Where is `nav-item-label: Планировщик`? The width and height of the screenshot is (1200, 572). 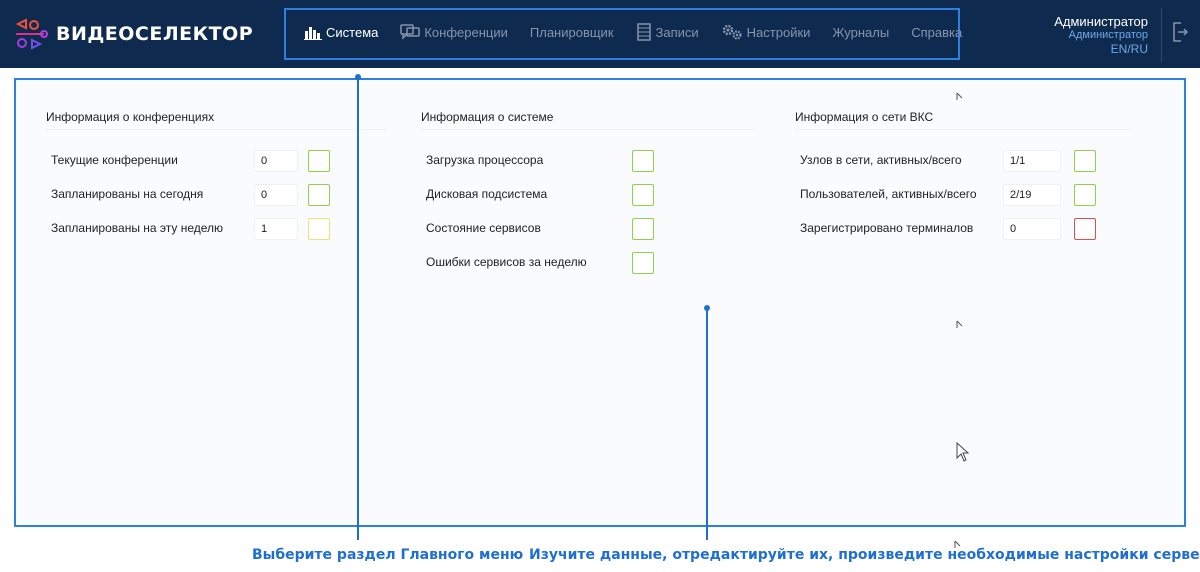 nav-item-label: Планировщик is located at coordinates (571, 32).